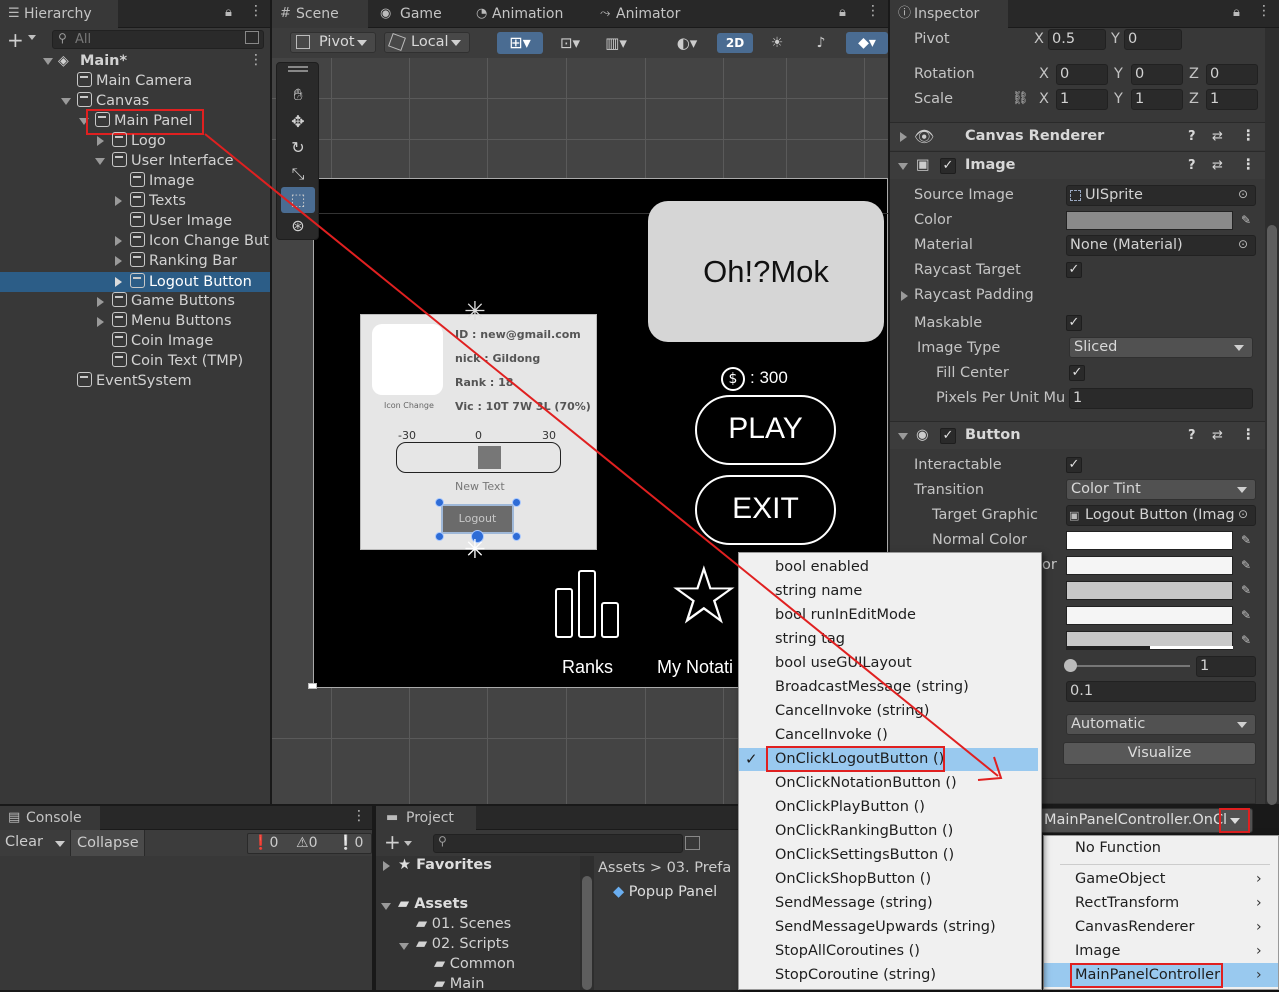 The height and width of the screenshot is (992, 1279). Describe the element at coordinates (831, 735) in the screenshot. I see `menu-item: CancelInvoke ()` at that location.